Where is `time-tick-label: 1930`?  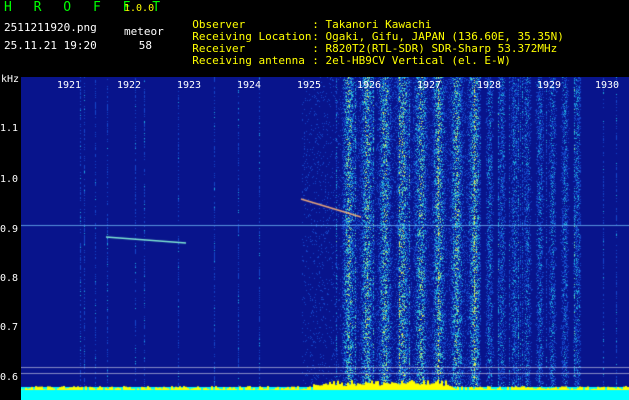
time-tick-label: 1930 is located at coordinates (607, 85).